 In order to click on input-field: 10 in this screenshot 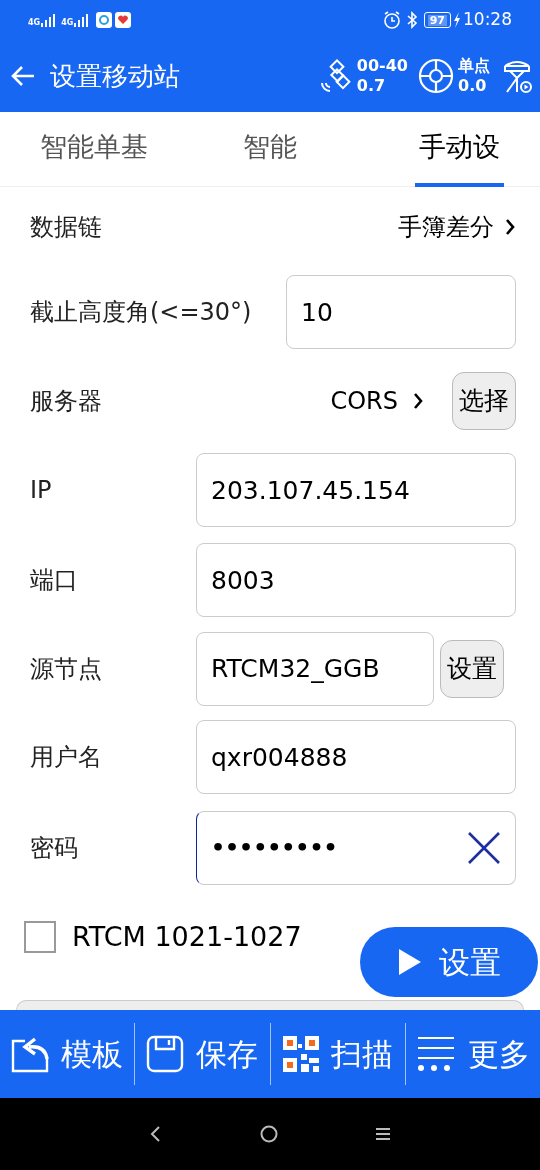, I will do `click(401, 312)`.